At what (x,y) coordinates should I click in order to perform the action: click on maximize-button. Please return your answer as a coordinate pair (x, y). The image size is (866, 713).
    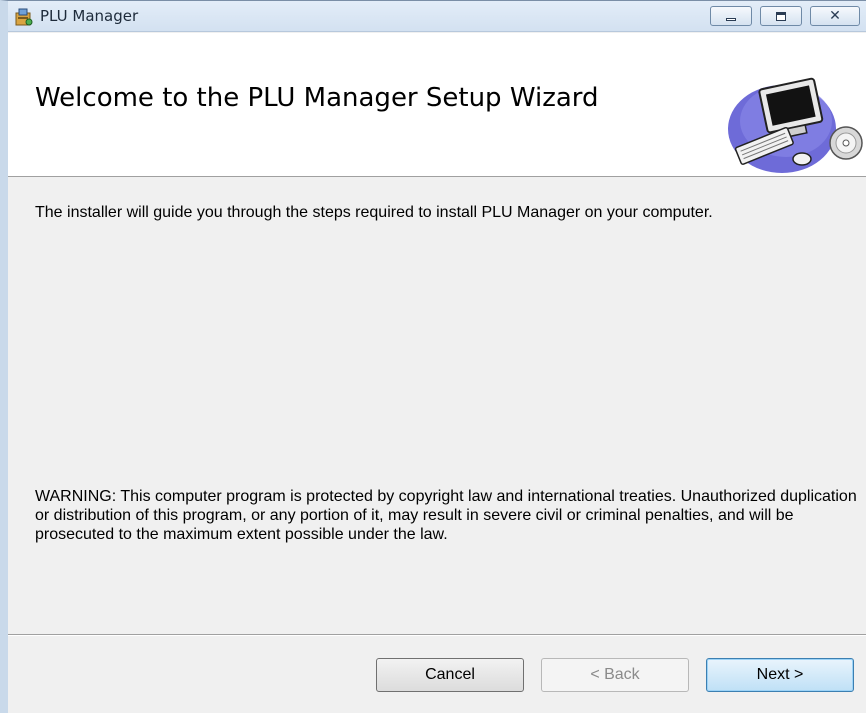
    Looking at the image, I should click on (781, 16).